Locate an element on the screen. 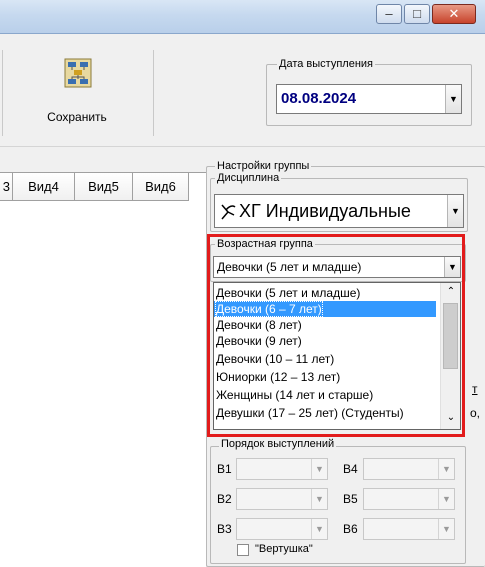 Image resolution: width=485 pixels, height=567 pixels. slot-select-b3: ▼ is located at coordinates (282, 529).